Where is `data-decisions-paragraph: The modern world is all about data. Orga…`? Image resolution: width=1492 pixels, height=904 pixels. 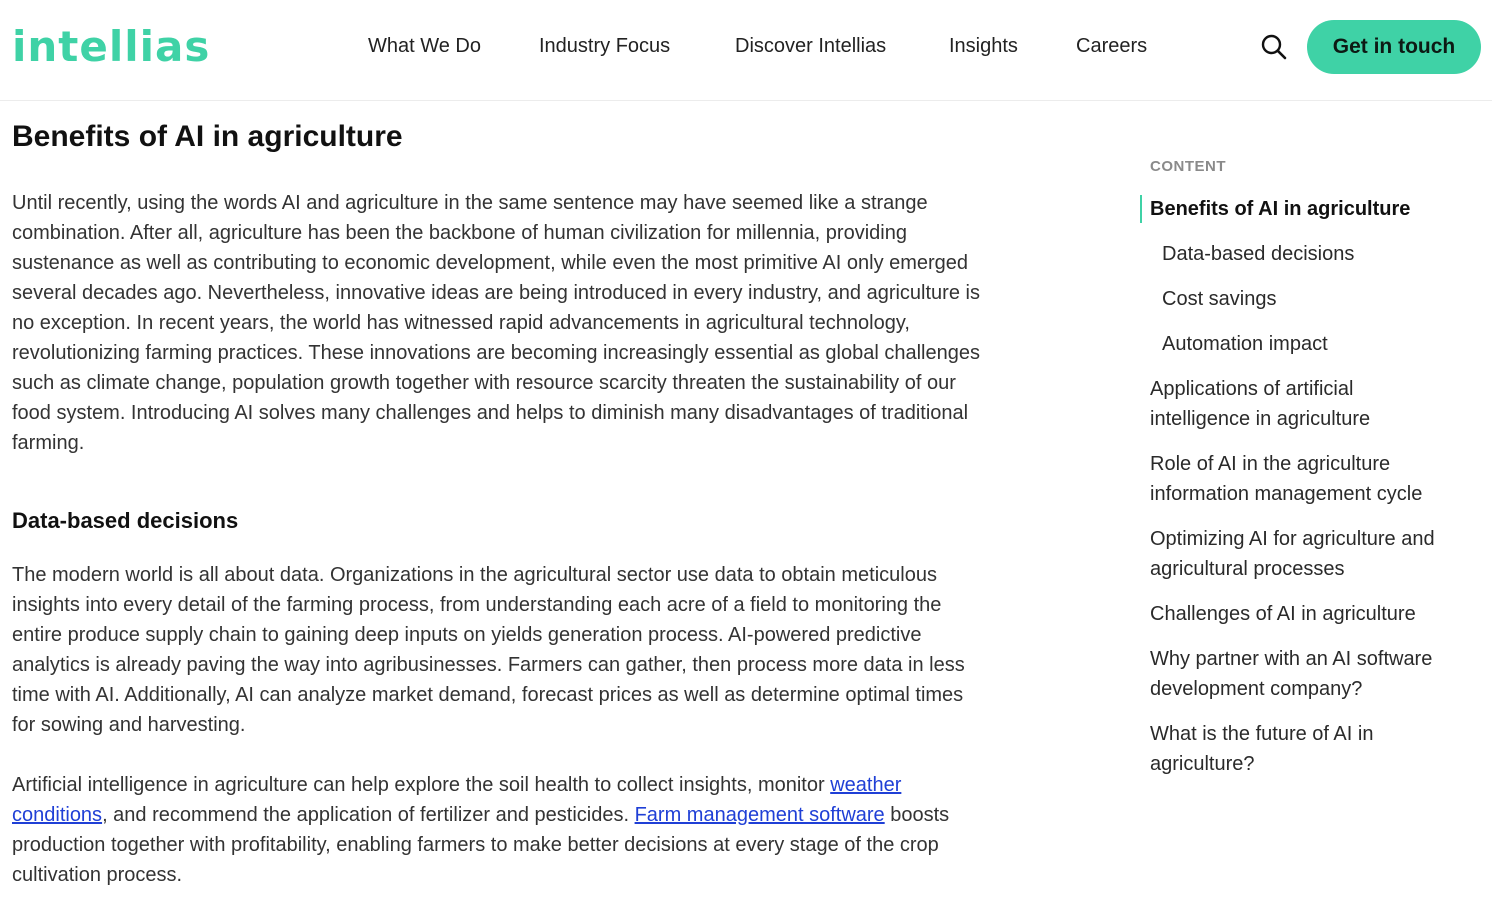
data-decisions-paragraph: The modern world is all about data. Orga… is located at coordinates (488, 650).